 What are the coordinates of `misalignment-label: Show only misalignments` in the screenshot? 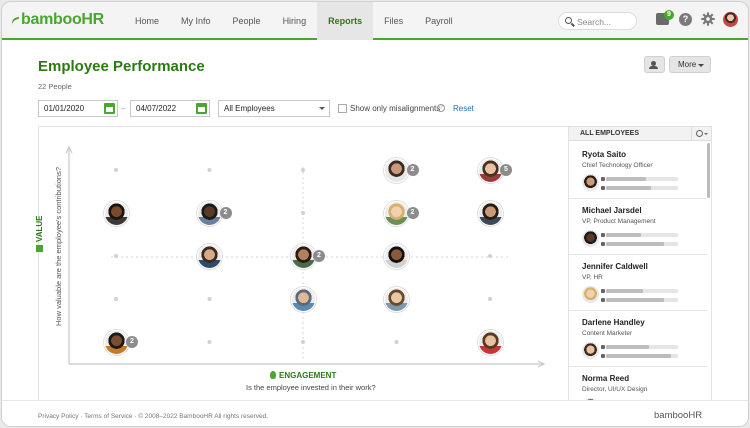 It's located at (395, 108).